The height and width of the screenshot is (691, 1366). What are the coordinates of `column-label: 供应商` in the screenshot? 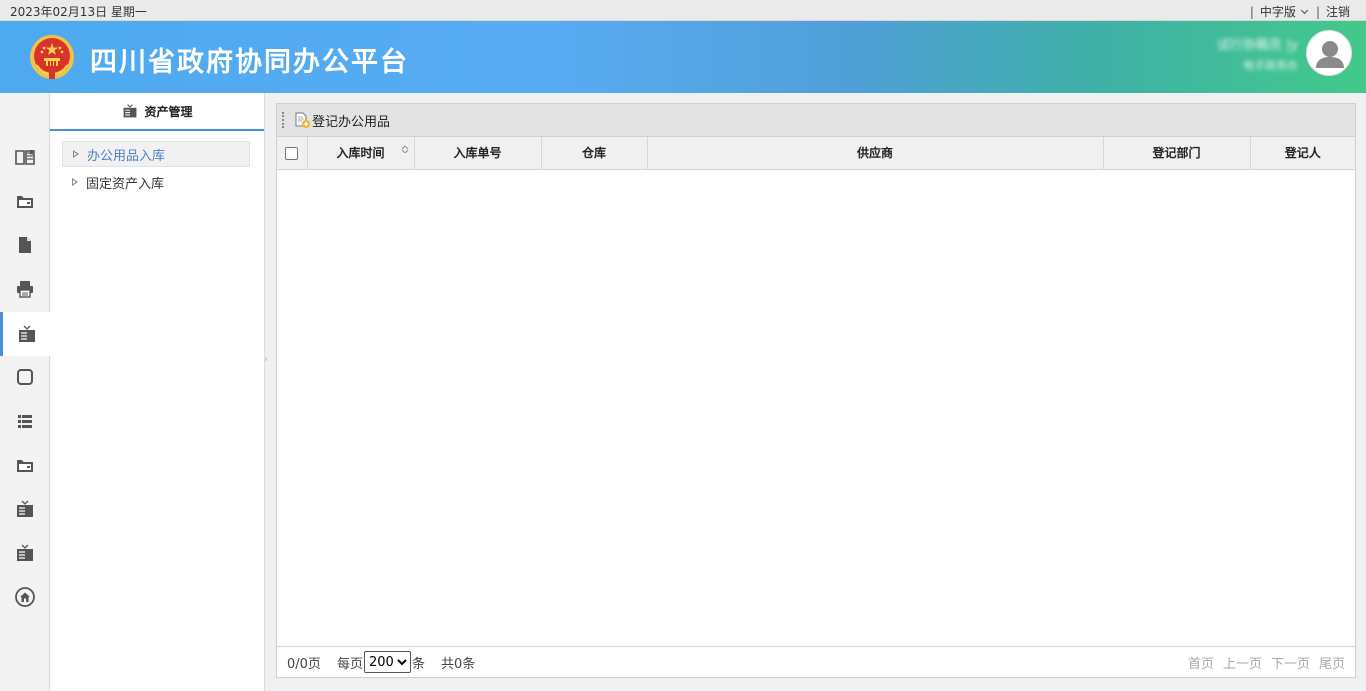 It's located at (874, 153).